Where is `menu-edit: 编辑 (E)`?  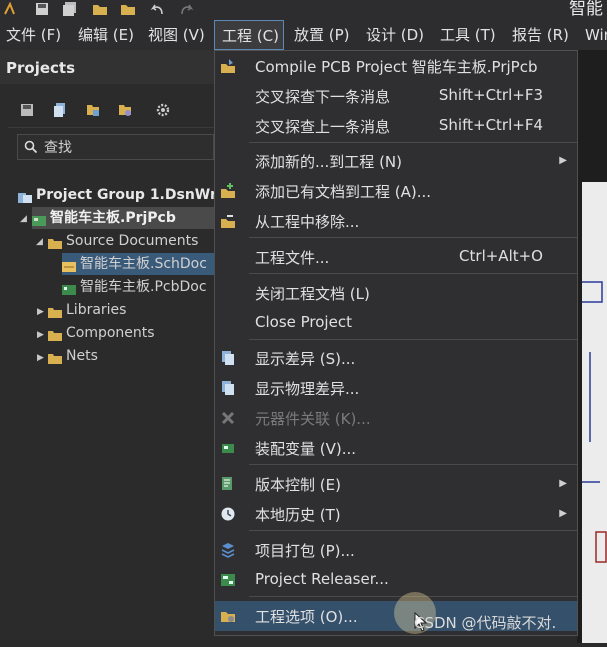 menu-edit: 编辑 (E) is located at coordinates (106, 35).